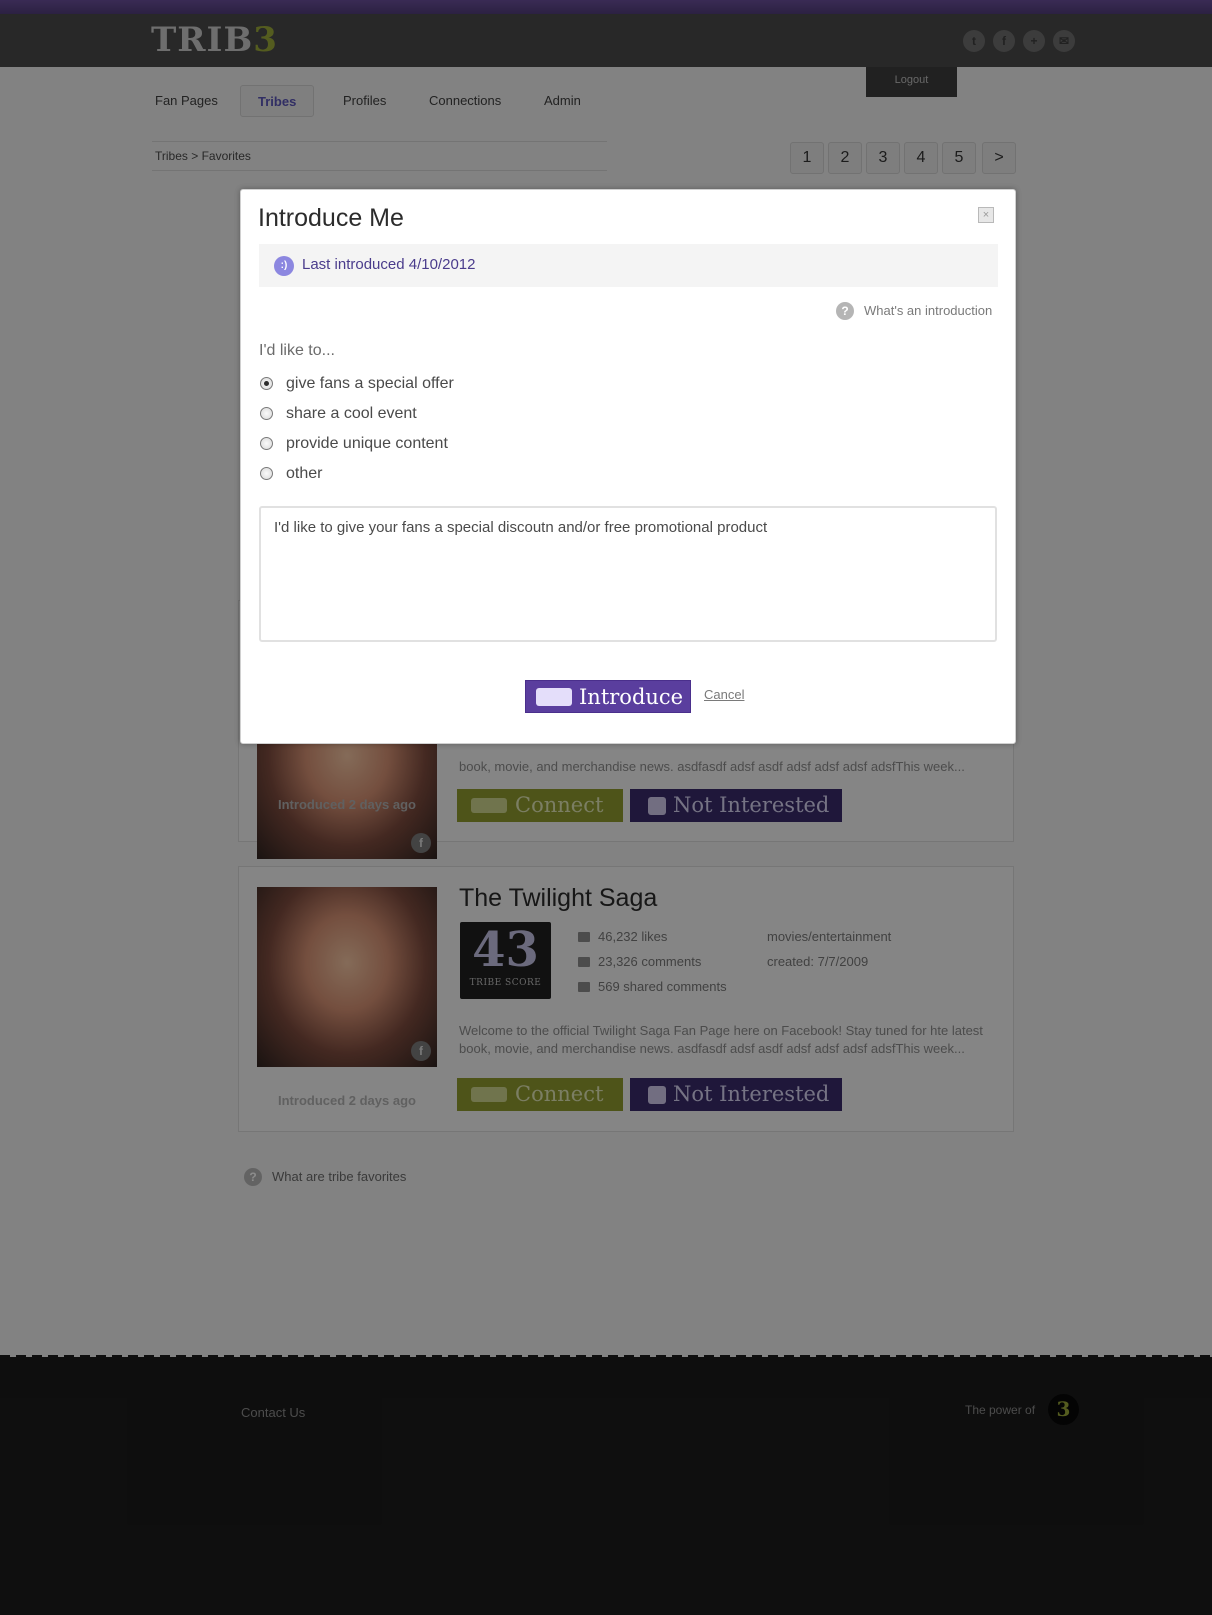  What do you see at coordinates (914, 311) in the screenshot?
I see `introduction-help-link: ? What's an introduction` at bounding box center [914, 311].